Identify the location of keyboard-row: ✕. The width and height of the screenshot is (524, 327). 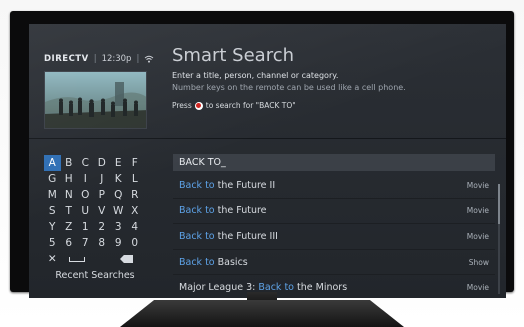
(104, 259).